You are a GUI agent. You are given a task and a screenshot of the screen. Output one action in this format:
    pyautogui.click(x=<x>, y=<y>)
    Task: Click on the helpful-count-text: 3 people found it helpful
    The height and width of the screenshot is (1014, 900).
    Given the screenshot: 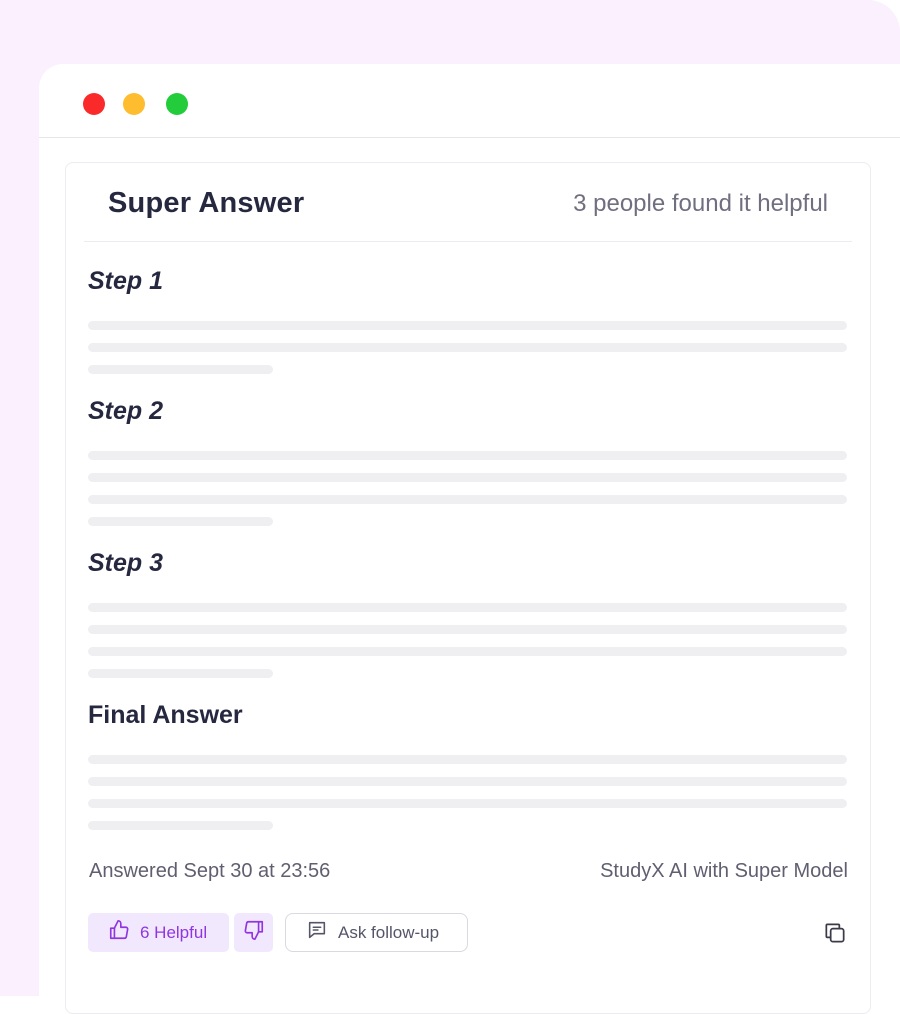 What is the action you would take?
    pyautogui.click(x=700, y=203)
    